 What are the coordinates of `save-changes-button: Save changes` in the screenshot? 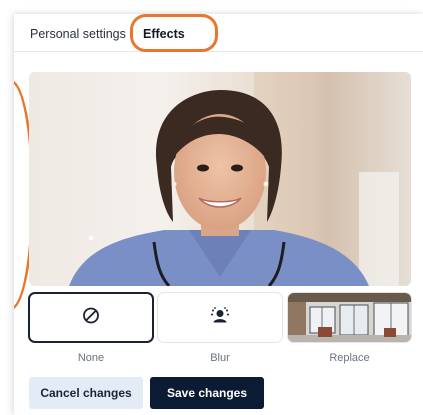 It's located at (207, 393).